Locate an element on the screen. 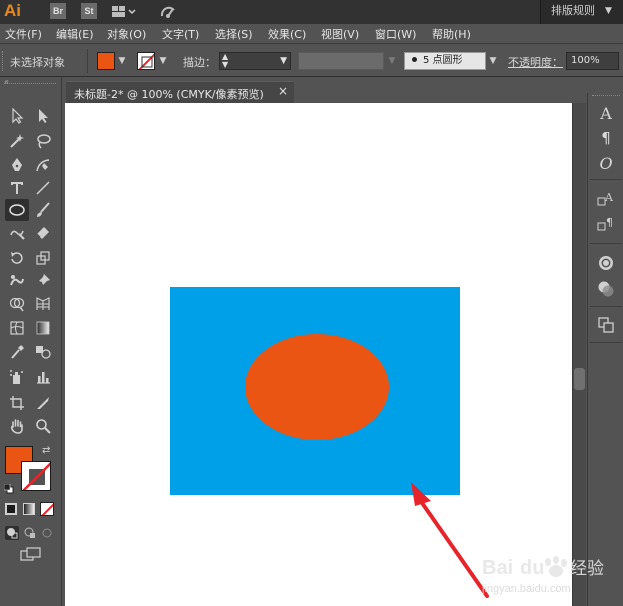 The width and height of the screenshot is (623, 606). workspace-label: 排版规则 is located at coordinates (573, 10).